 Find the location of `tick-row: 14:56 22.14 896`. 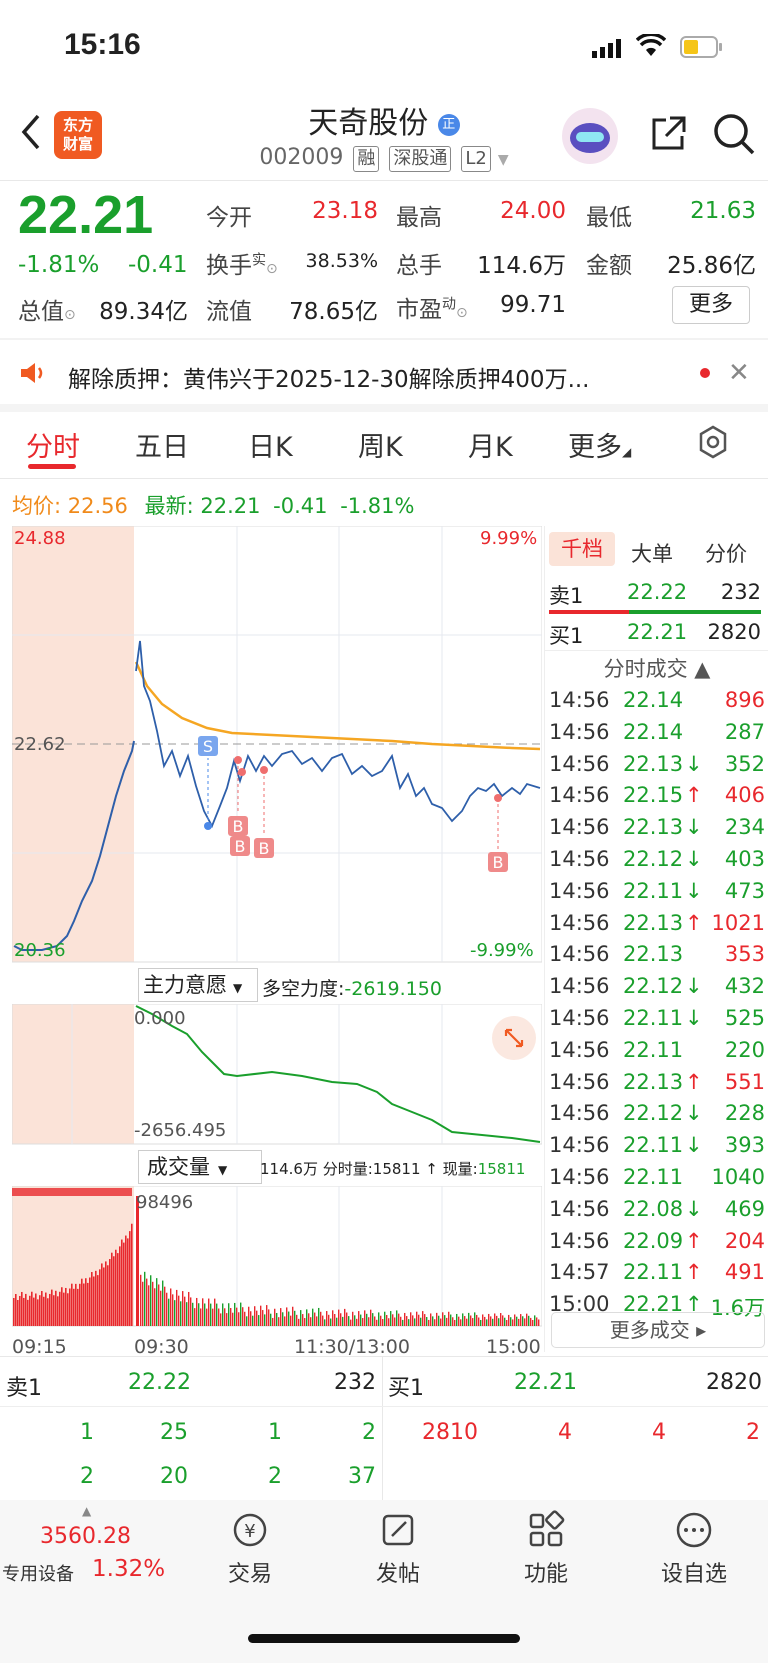

tick-row: 14:56 22.14 896 is located at coordinates (656, 704).